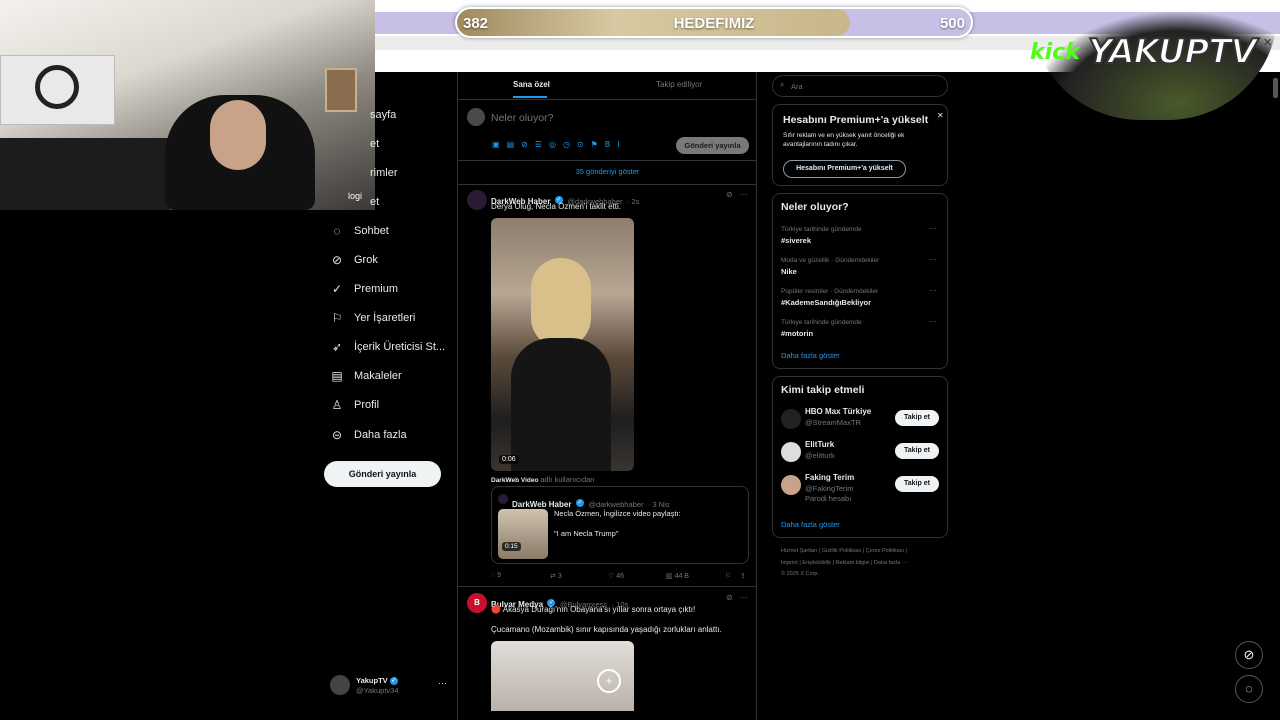 The image size is (1280, 720). Describe the element at coordinates (607, 171) in the screenshot. I see `show-more-posts: 35 gönderiyi göster` at that location.